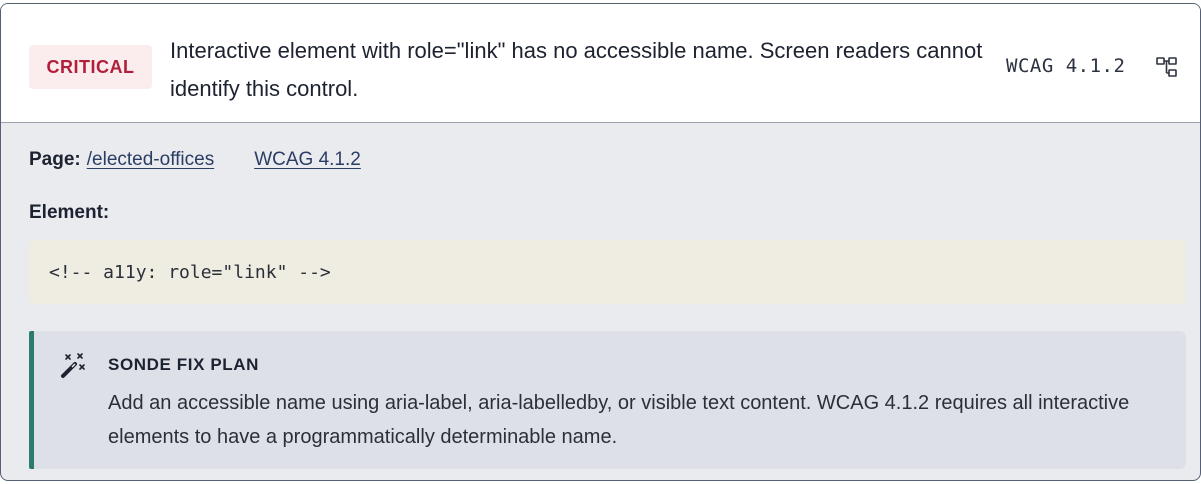  I want to click on element-code-block: <!-- a11y: role="link" -->, so click(607, 272).